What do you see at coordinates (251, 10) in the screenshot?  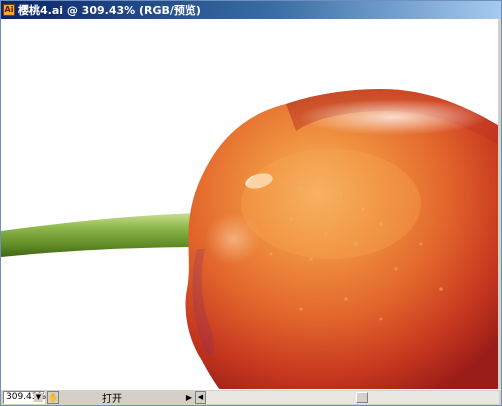 I see `title-bar: Ai 樱桃4.ai @ 309.43% (RGB/预览)` at bounding box center [251, 10].